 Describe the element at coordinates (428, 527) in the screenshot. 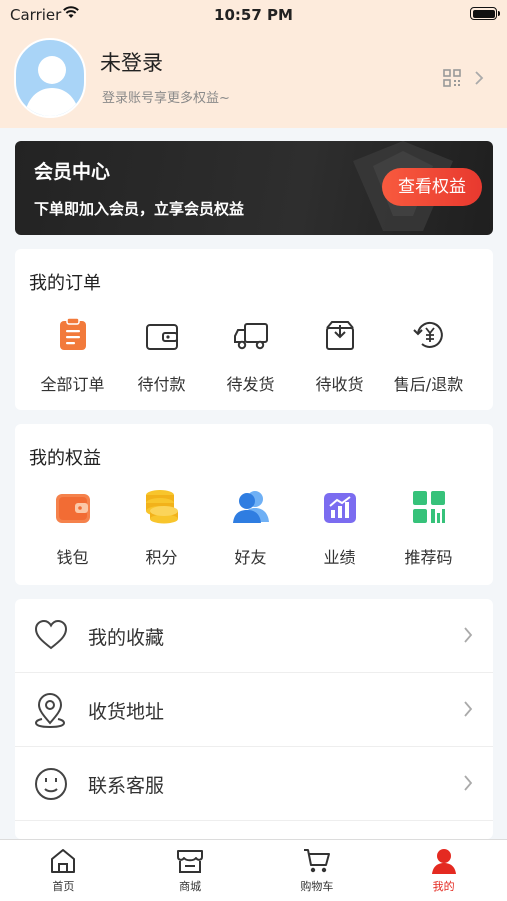

I see `benefit-referral-code-item: 推荐码` at that location.